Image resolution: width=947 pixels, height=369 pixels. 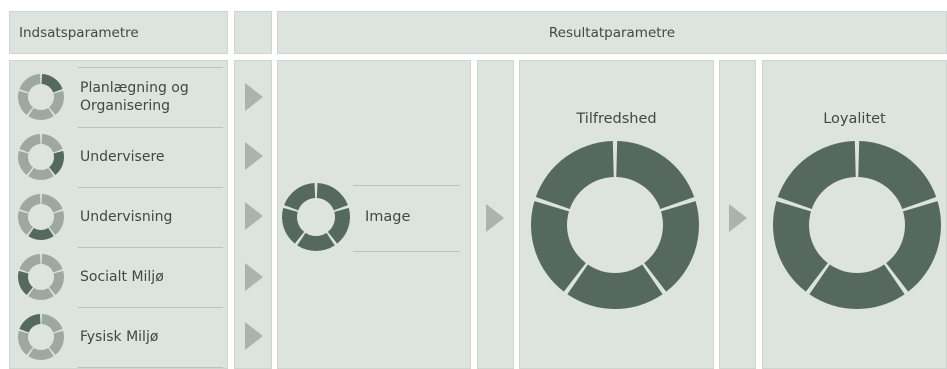 What do you see at coordinates (616, 119) in the screenshot?
I see `satisfaction-title: Tilfredshed` at bounding box center [616, 119].